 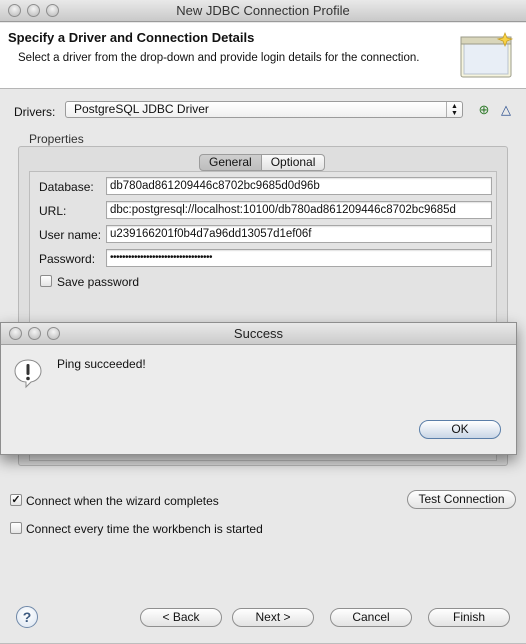 I want to click on properties-label: Properties, so click(x=56, y=139).